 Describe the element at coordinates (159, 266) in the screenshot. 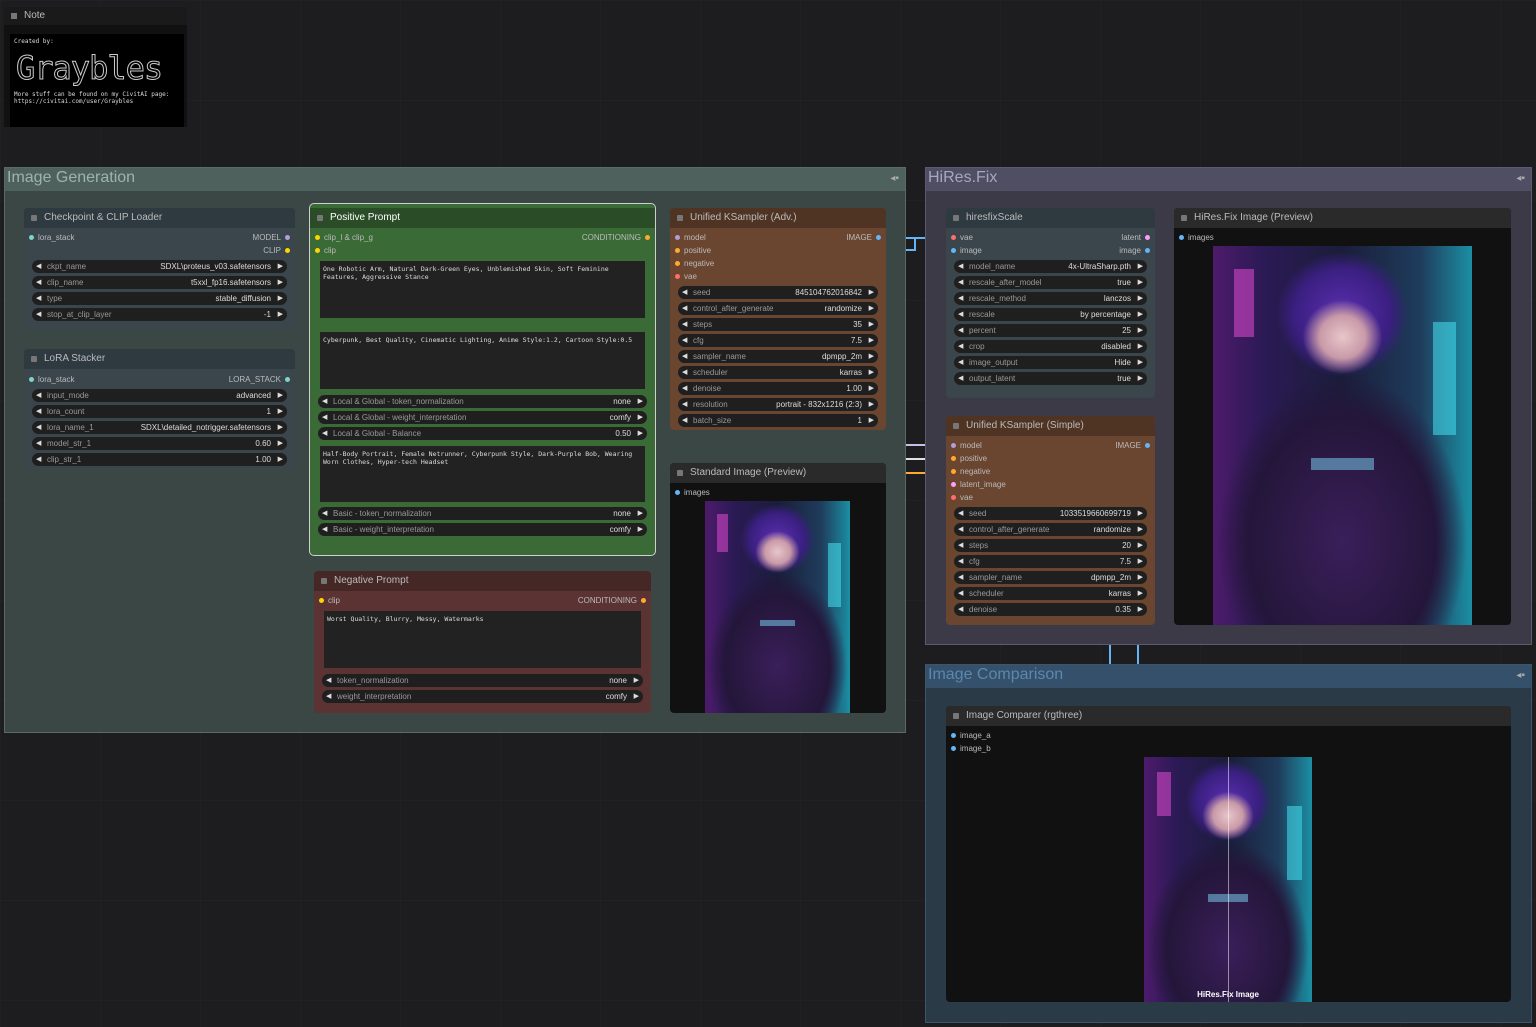

I see `widget-ckpt-name: ◀ ckpt_name SDXL\proteus_v03.safetensors ▶` at that location.